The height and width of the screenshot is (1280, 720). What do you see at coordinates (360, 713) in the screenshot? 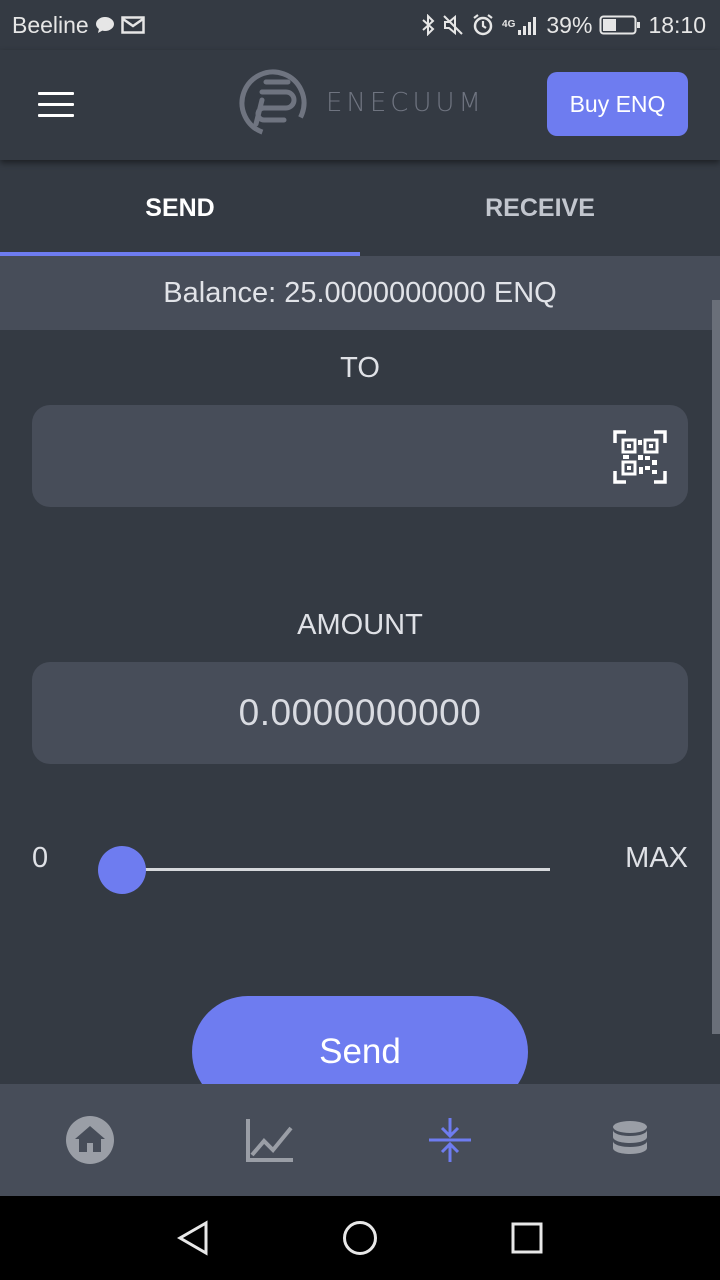
I see `amount-input: 0.0000000000` at bounding box center [360, 713].